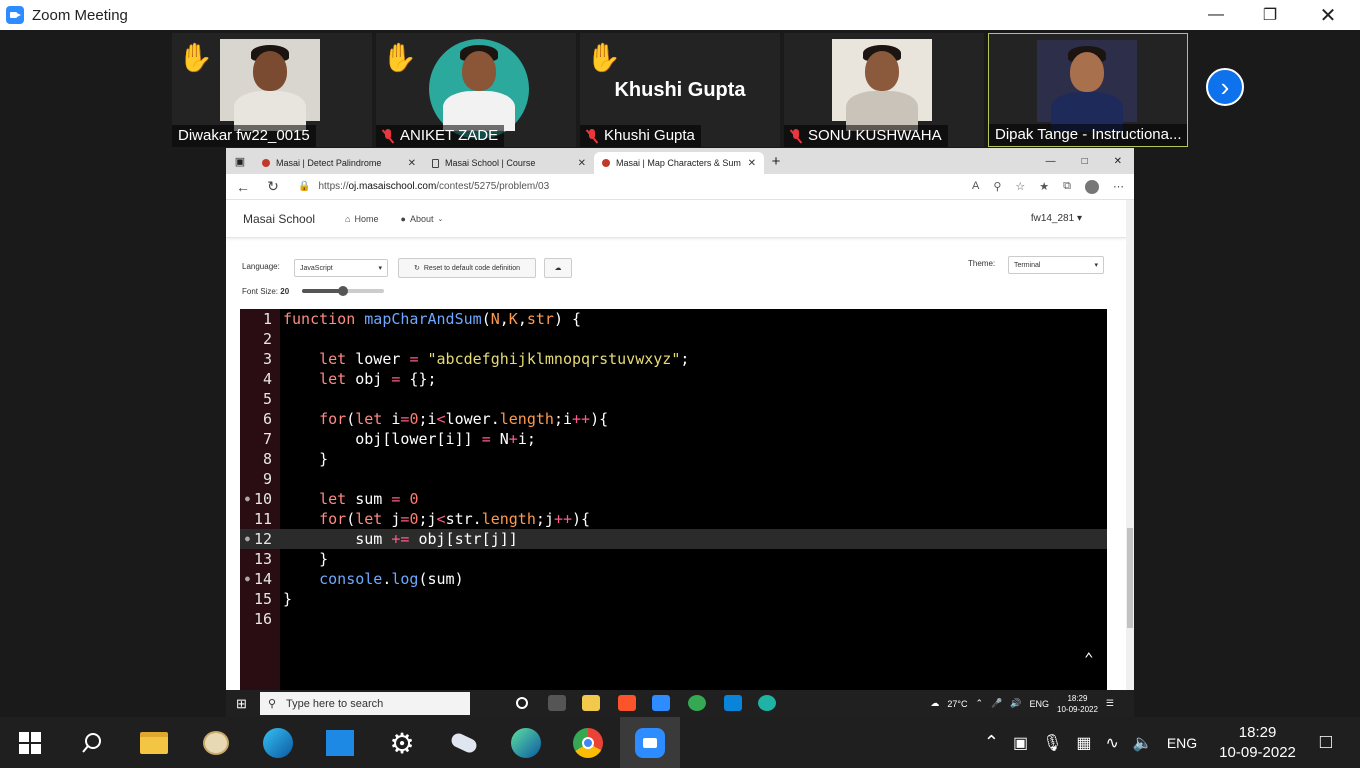  Describe the element at coordinates (997, 187) in the screenshot. I see `zoom-icon: ⚲` at that location.